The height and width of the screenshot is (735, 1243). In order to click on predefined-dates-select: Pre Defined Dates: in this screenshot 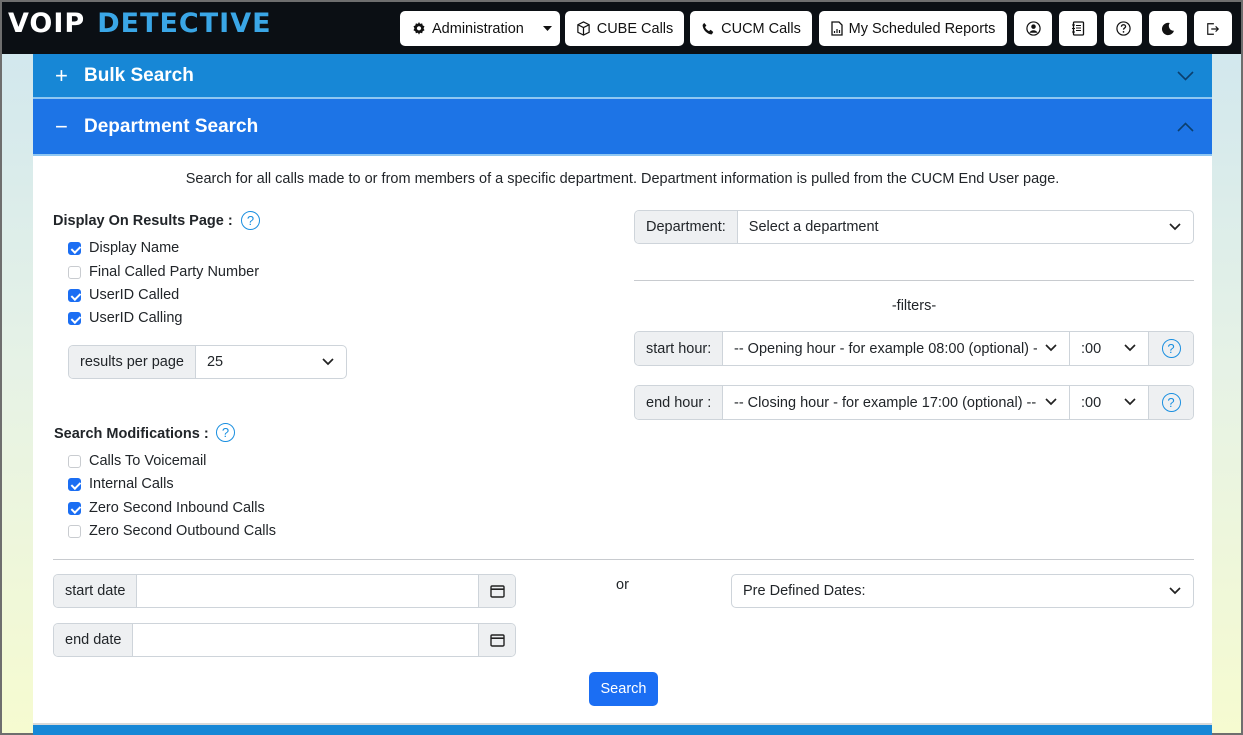, I will do `click(962, 591)`.